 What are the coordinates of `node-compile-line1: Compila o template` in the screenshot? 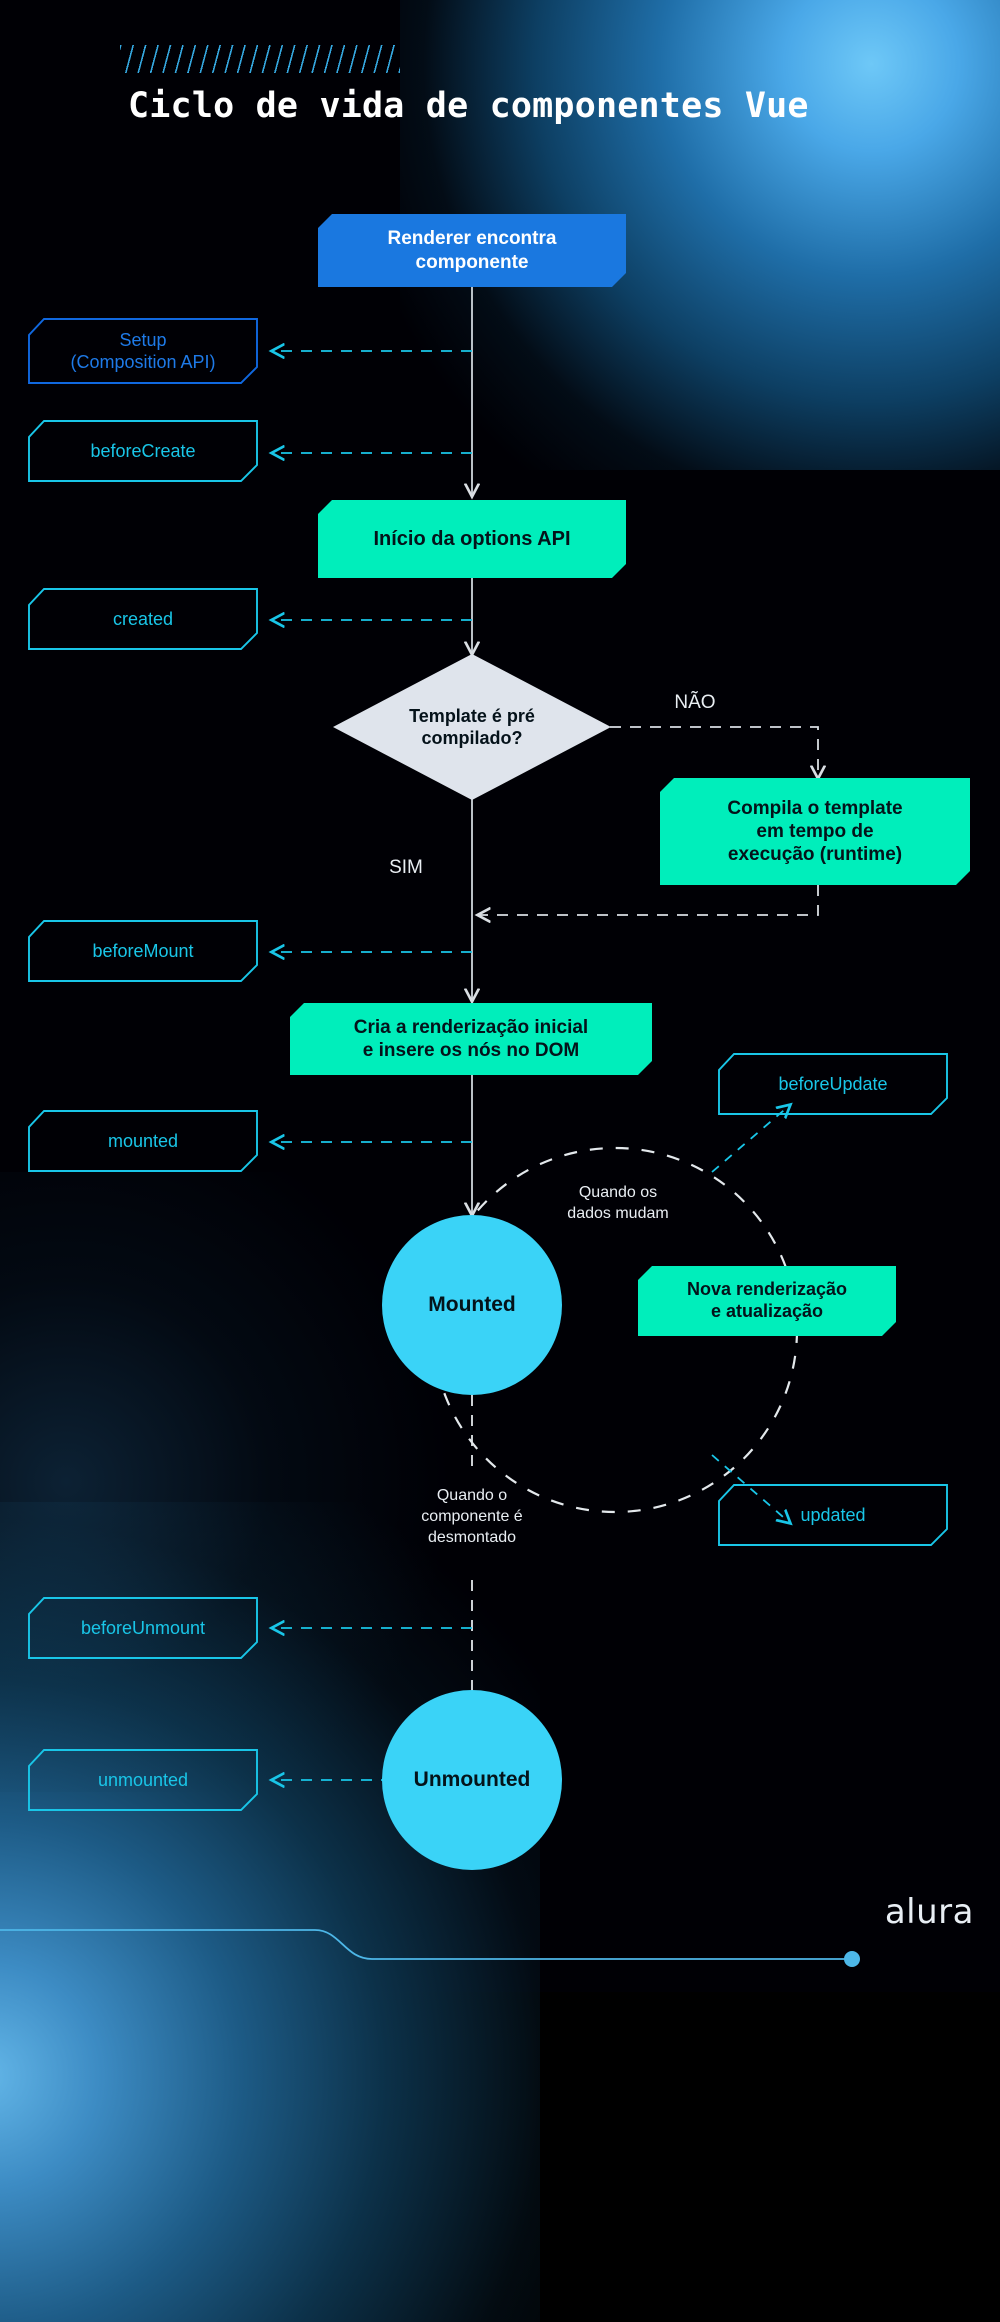 It's located at (815, 808).